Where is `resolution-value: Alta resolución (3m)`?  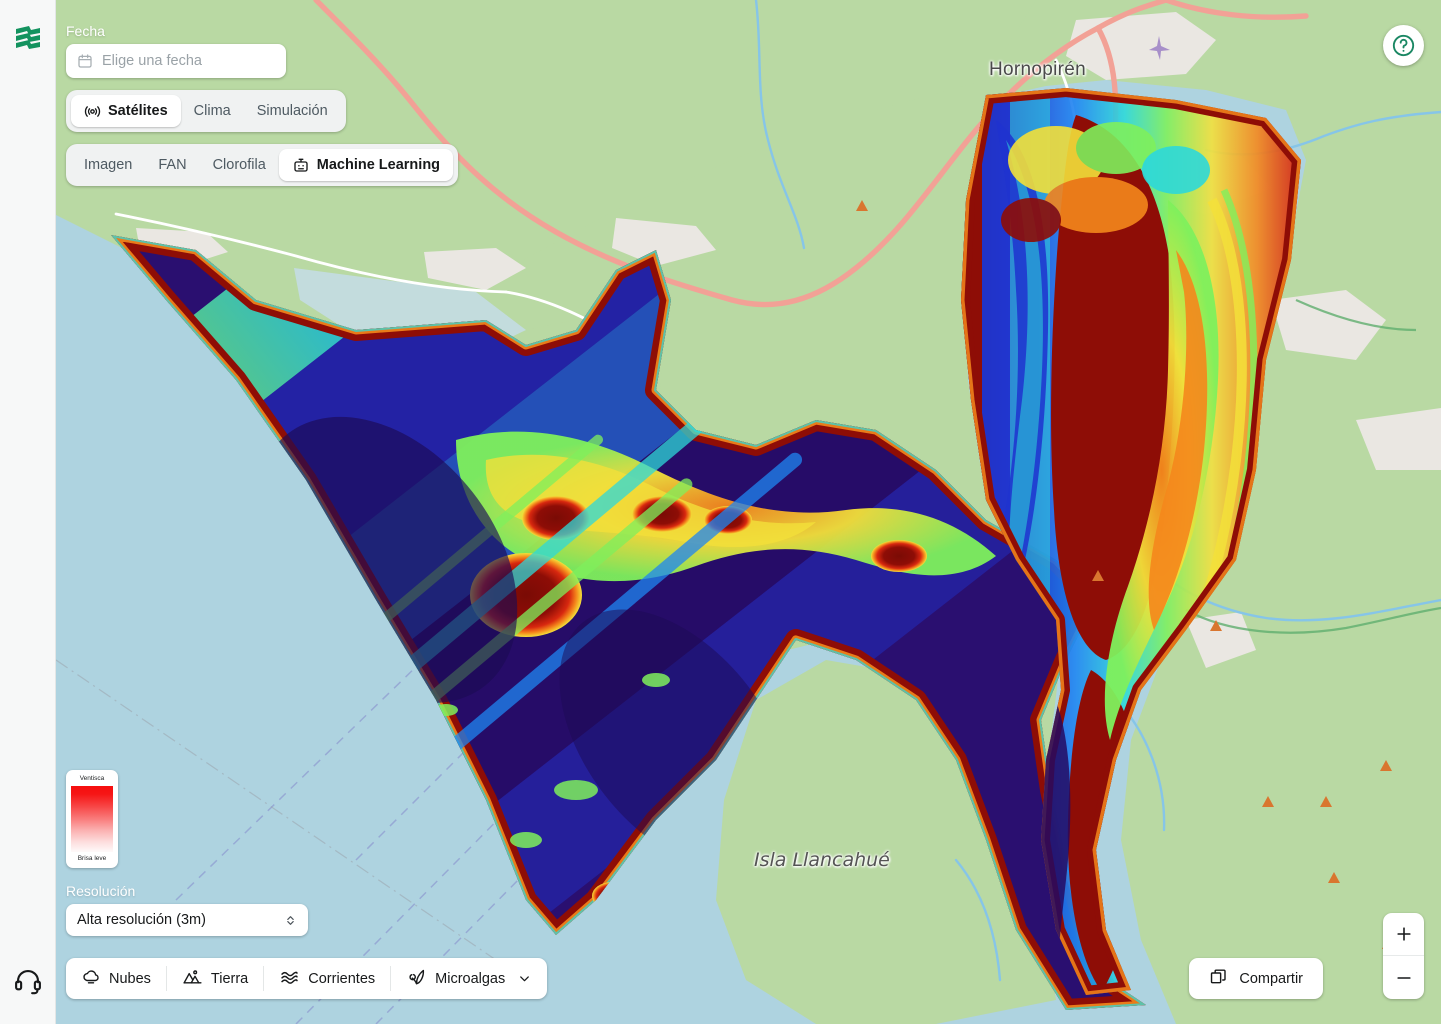
resolution-value: Alta resolución (3m) is located at coordinates (141, 920).